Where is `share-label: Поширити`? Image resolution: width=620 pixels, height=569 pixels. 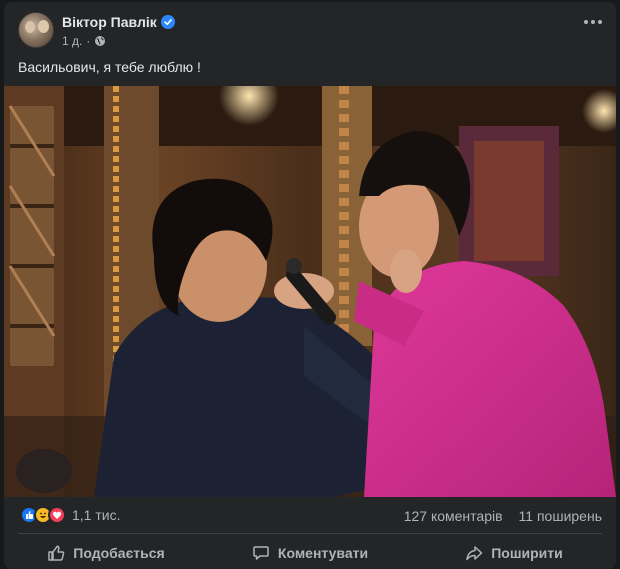 share-label: Поширити is located at coordinates (527, 553).